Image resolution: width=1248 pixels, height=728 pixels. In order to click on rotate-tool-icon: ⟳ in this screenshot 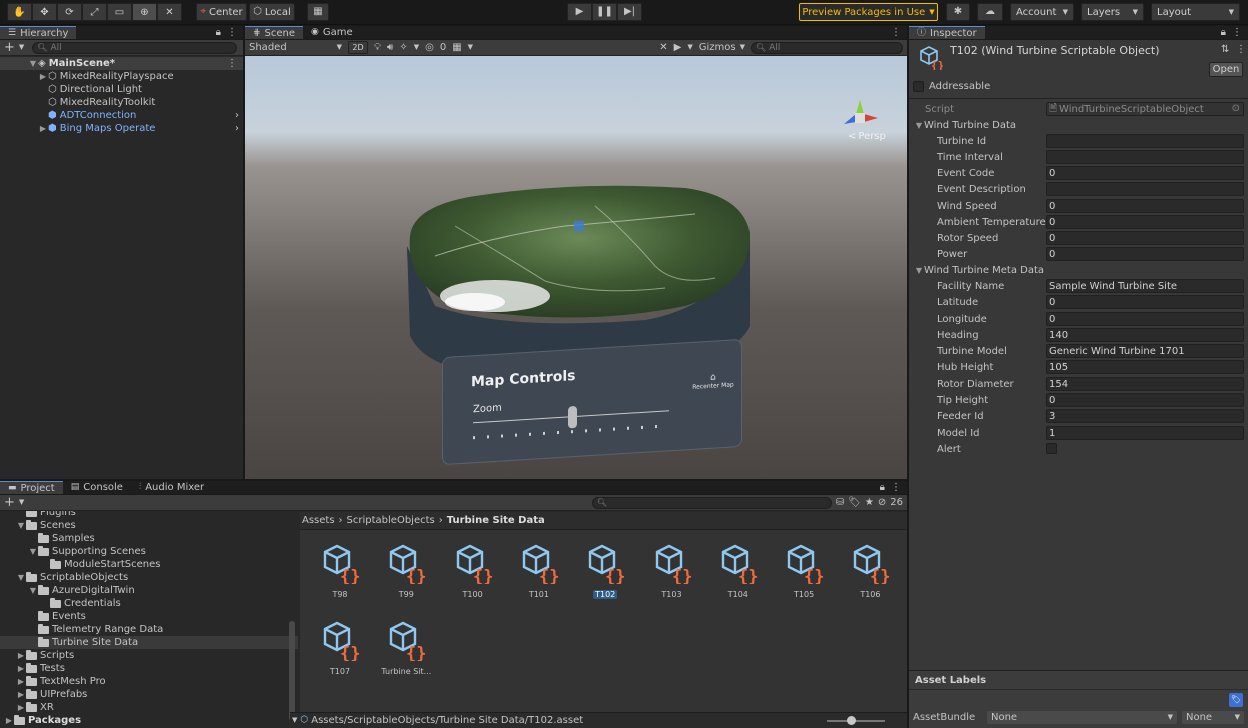, I will do `click(69, 12)`.